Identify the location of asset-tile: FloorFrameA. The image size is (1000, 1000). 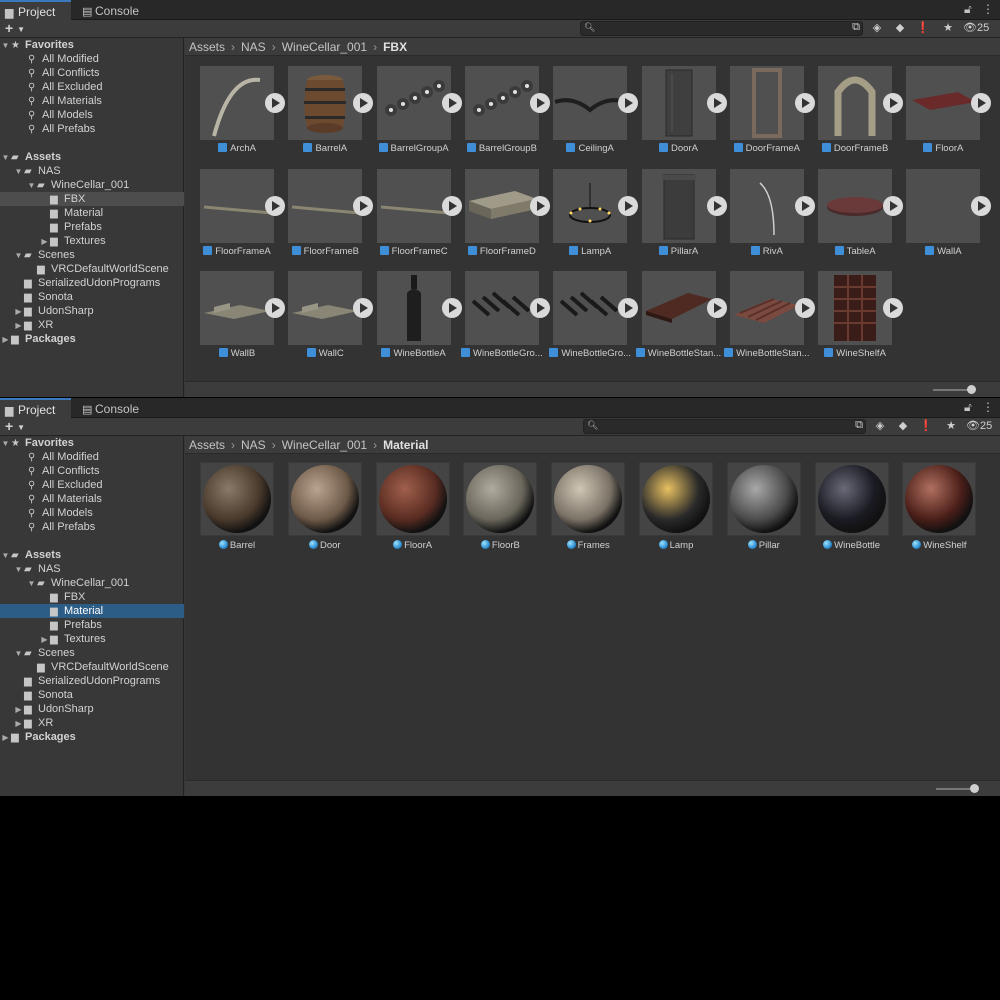
(235, 218).